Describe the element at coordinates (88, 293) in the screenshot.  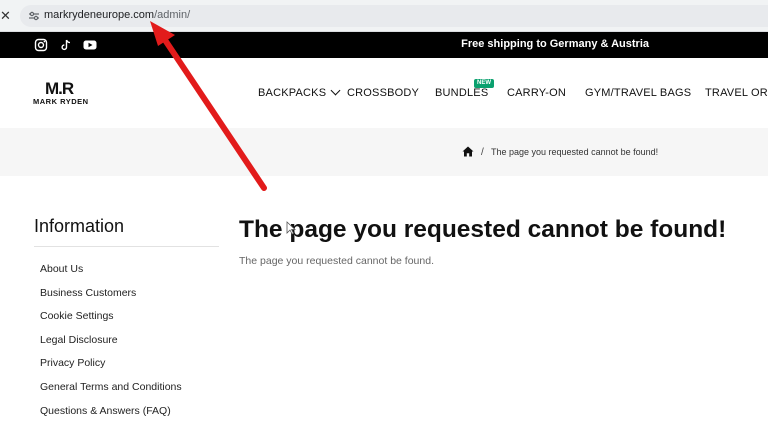
I see `sidebar-link-business-customers: Business Customers` at that location.